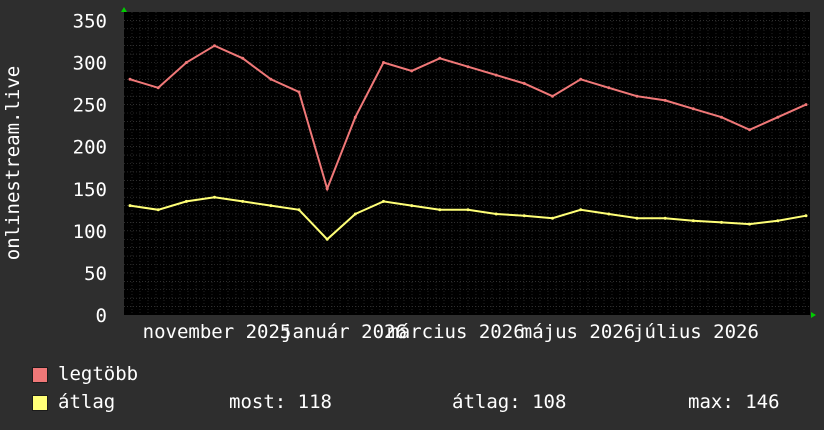 The width and height of the screenshot is (824, 430). Describe the element at coordinates (87, 402) in the screenshot. I see `legend-label-avg: átlag` at that location.